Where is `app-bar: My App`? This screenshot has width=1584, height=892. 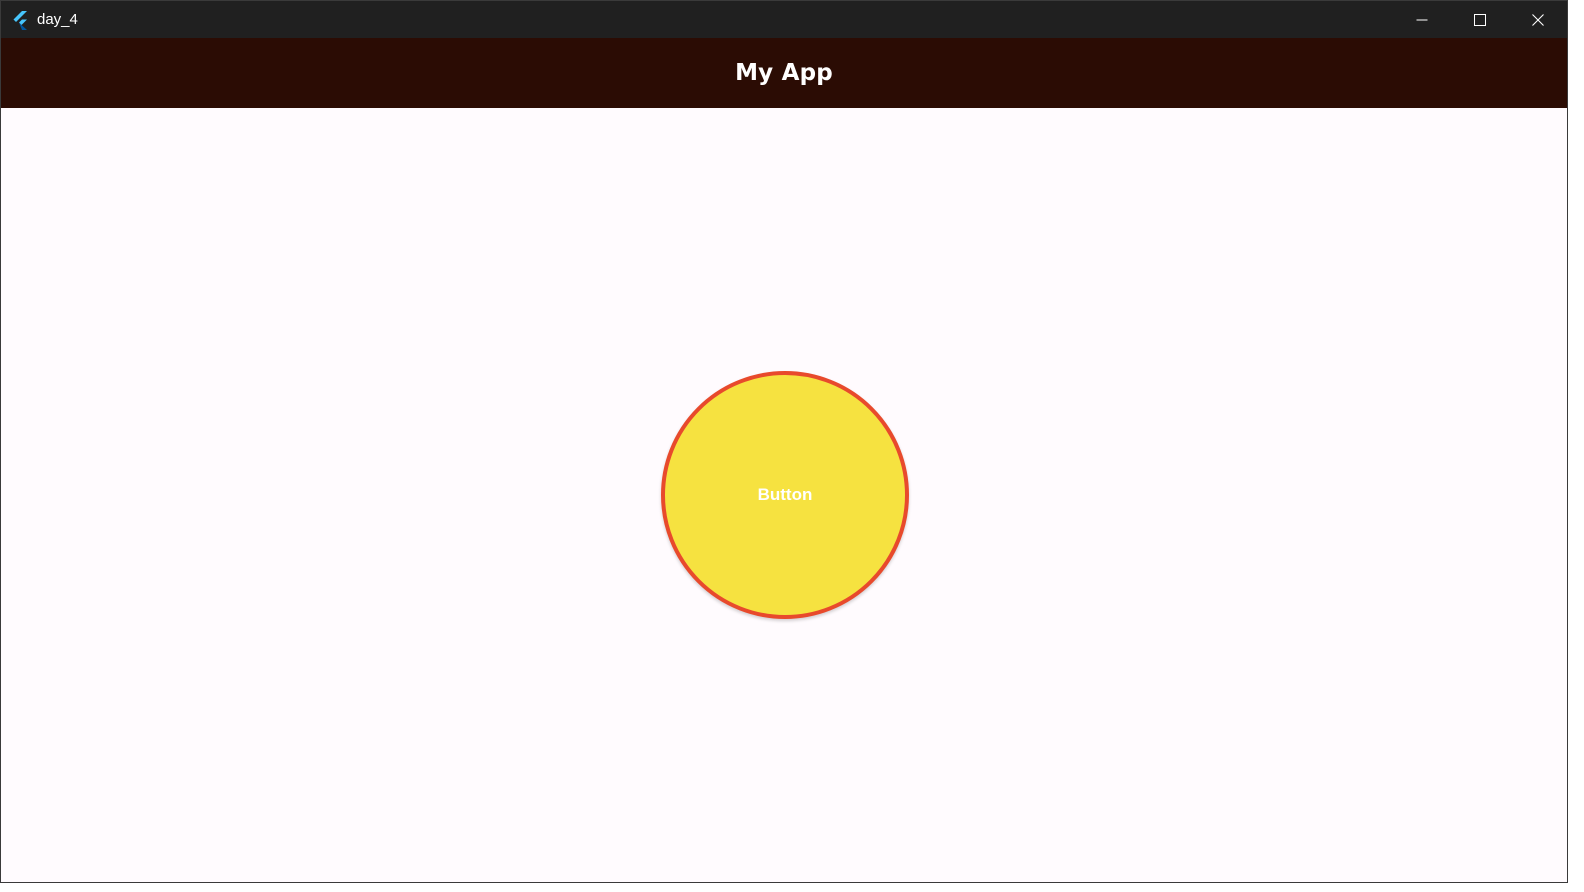
app-bar: My App is located at coordinates (784, 73).